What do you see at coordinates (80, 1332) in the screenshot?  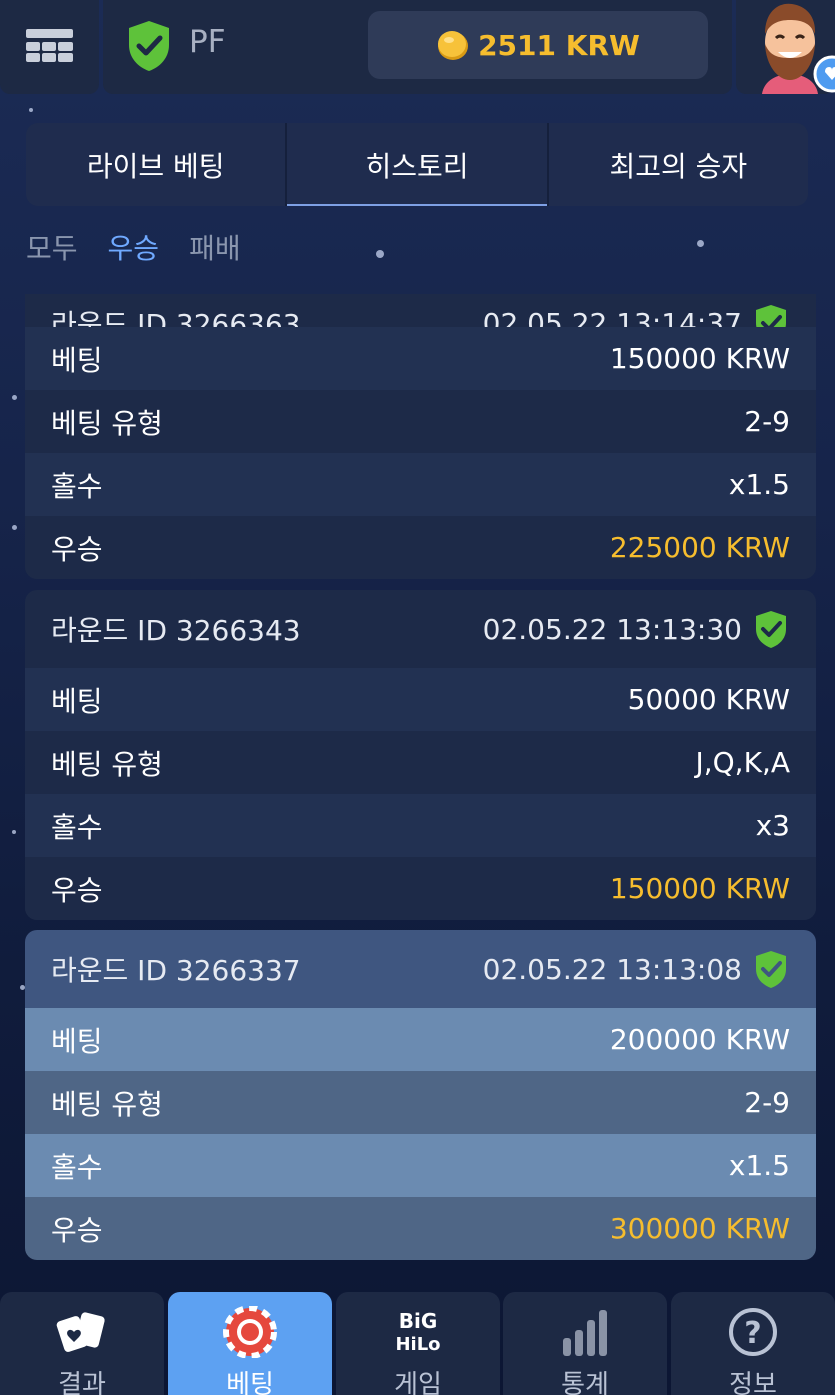 I see `cards-icon` at bounding box center [80, 1332].